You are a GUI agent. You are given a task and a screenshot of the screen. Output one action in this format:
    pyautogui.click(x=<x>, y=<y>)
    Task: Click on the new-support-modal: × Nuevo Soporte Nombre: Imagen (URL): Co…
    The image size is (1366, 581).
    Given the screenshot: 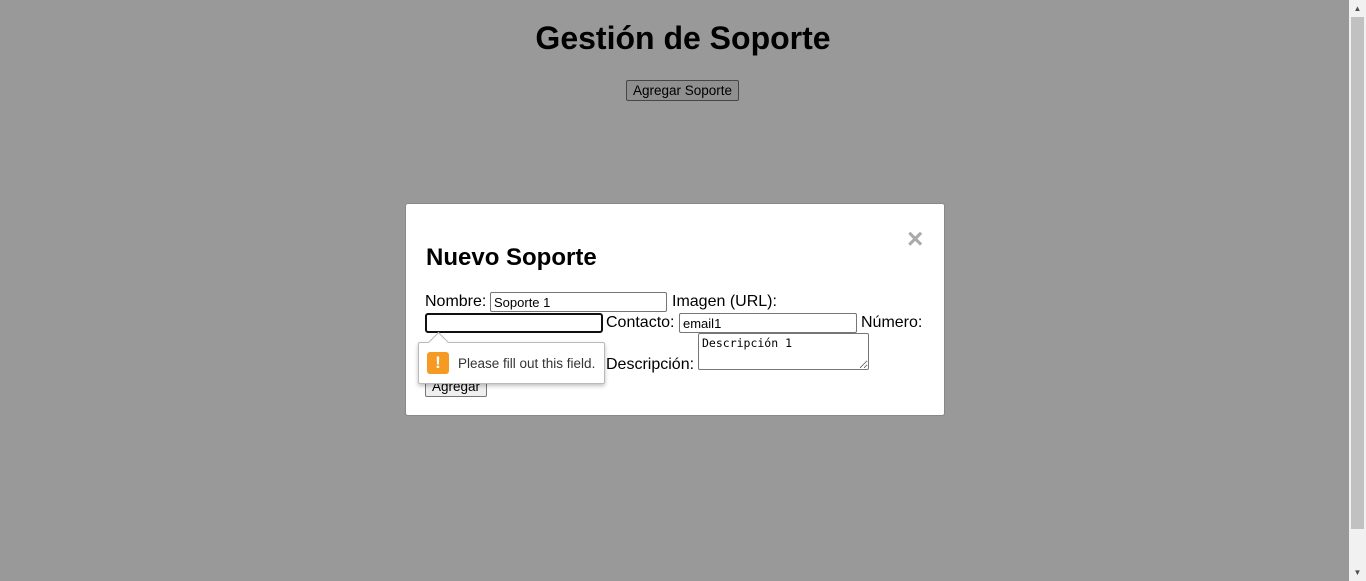 What is the action you would take?
    pyautogui.click(x=675, y=309)
    